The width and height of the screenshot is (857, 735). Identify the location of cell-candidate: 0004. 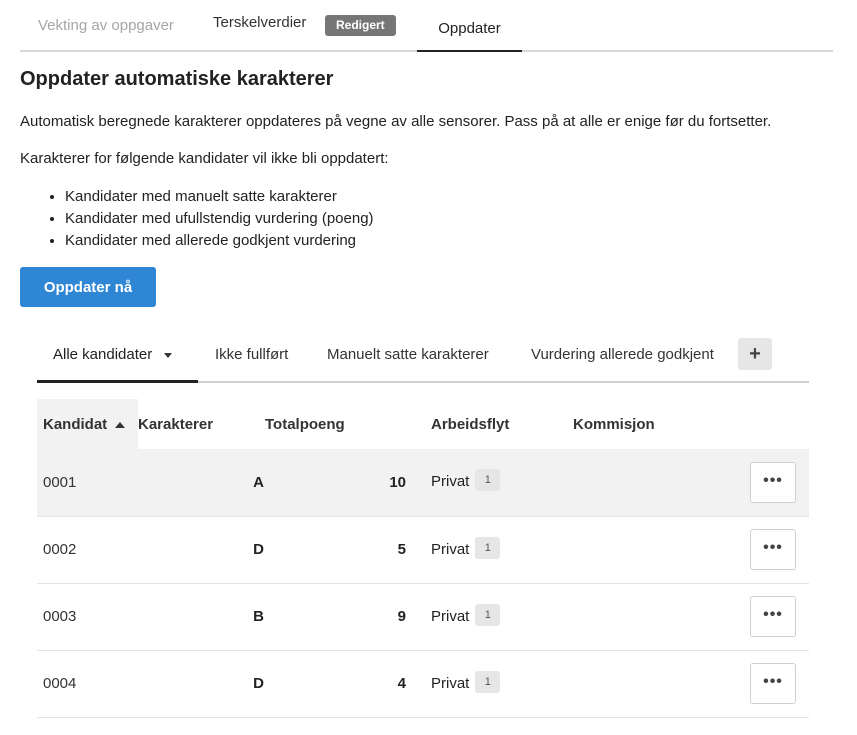
(87, 684).